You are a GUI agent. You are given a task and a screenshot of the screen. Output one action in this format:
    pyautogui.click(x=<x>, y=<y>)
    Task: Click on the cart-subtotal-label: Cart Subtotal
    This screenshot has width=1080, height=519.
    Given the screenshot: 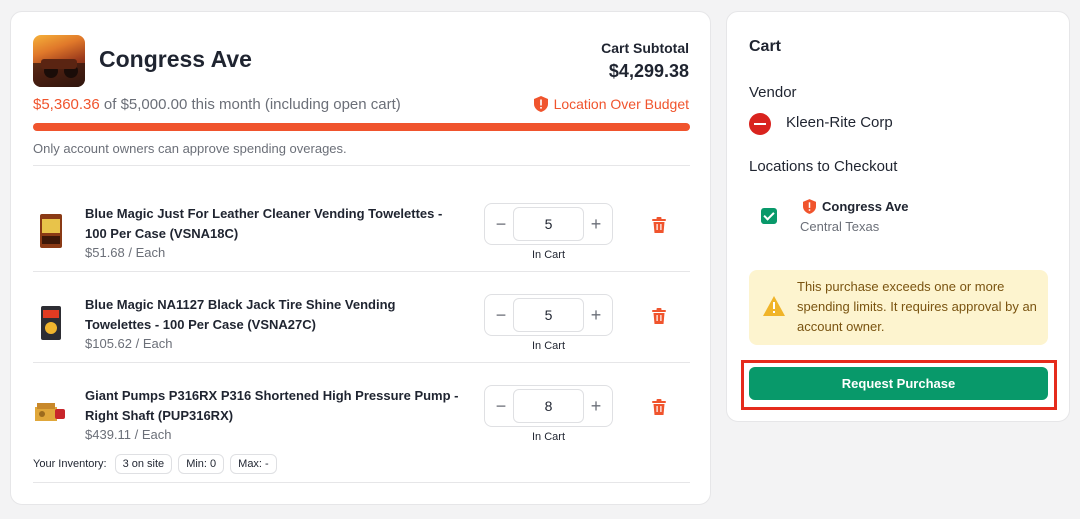 What is the action you would take?
    pyautogui.click(x=645, y=48)
    